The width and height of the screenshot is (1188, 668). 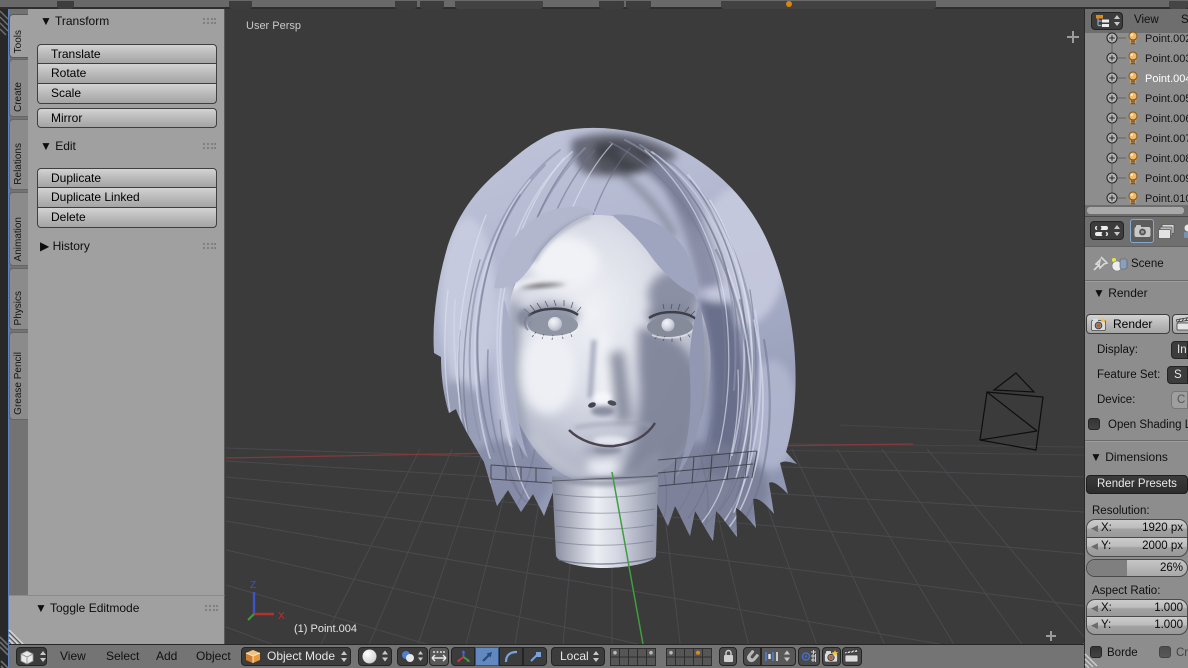 I want to click on svg-text: Point.005, so click(x=1166, y=99).